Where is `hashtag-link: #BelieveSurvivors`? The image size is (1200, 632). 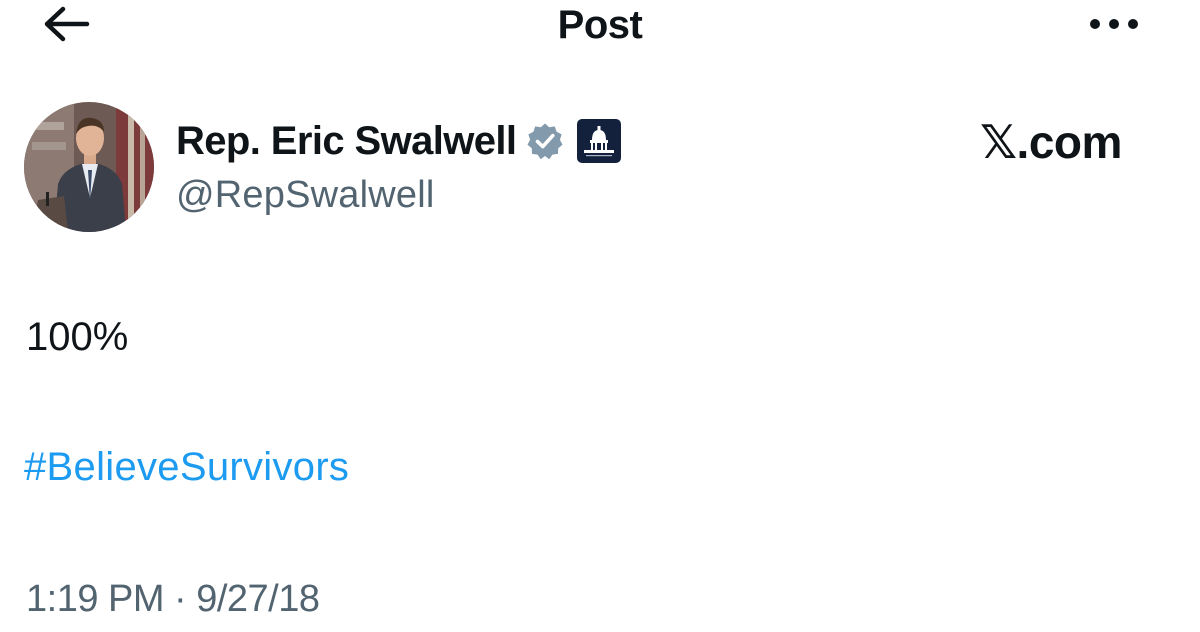 hashtag-link: #BelieveSurvivors is located at coordinates (186, 467).